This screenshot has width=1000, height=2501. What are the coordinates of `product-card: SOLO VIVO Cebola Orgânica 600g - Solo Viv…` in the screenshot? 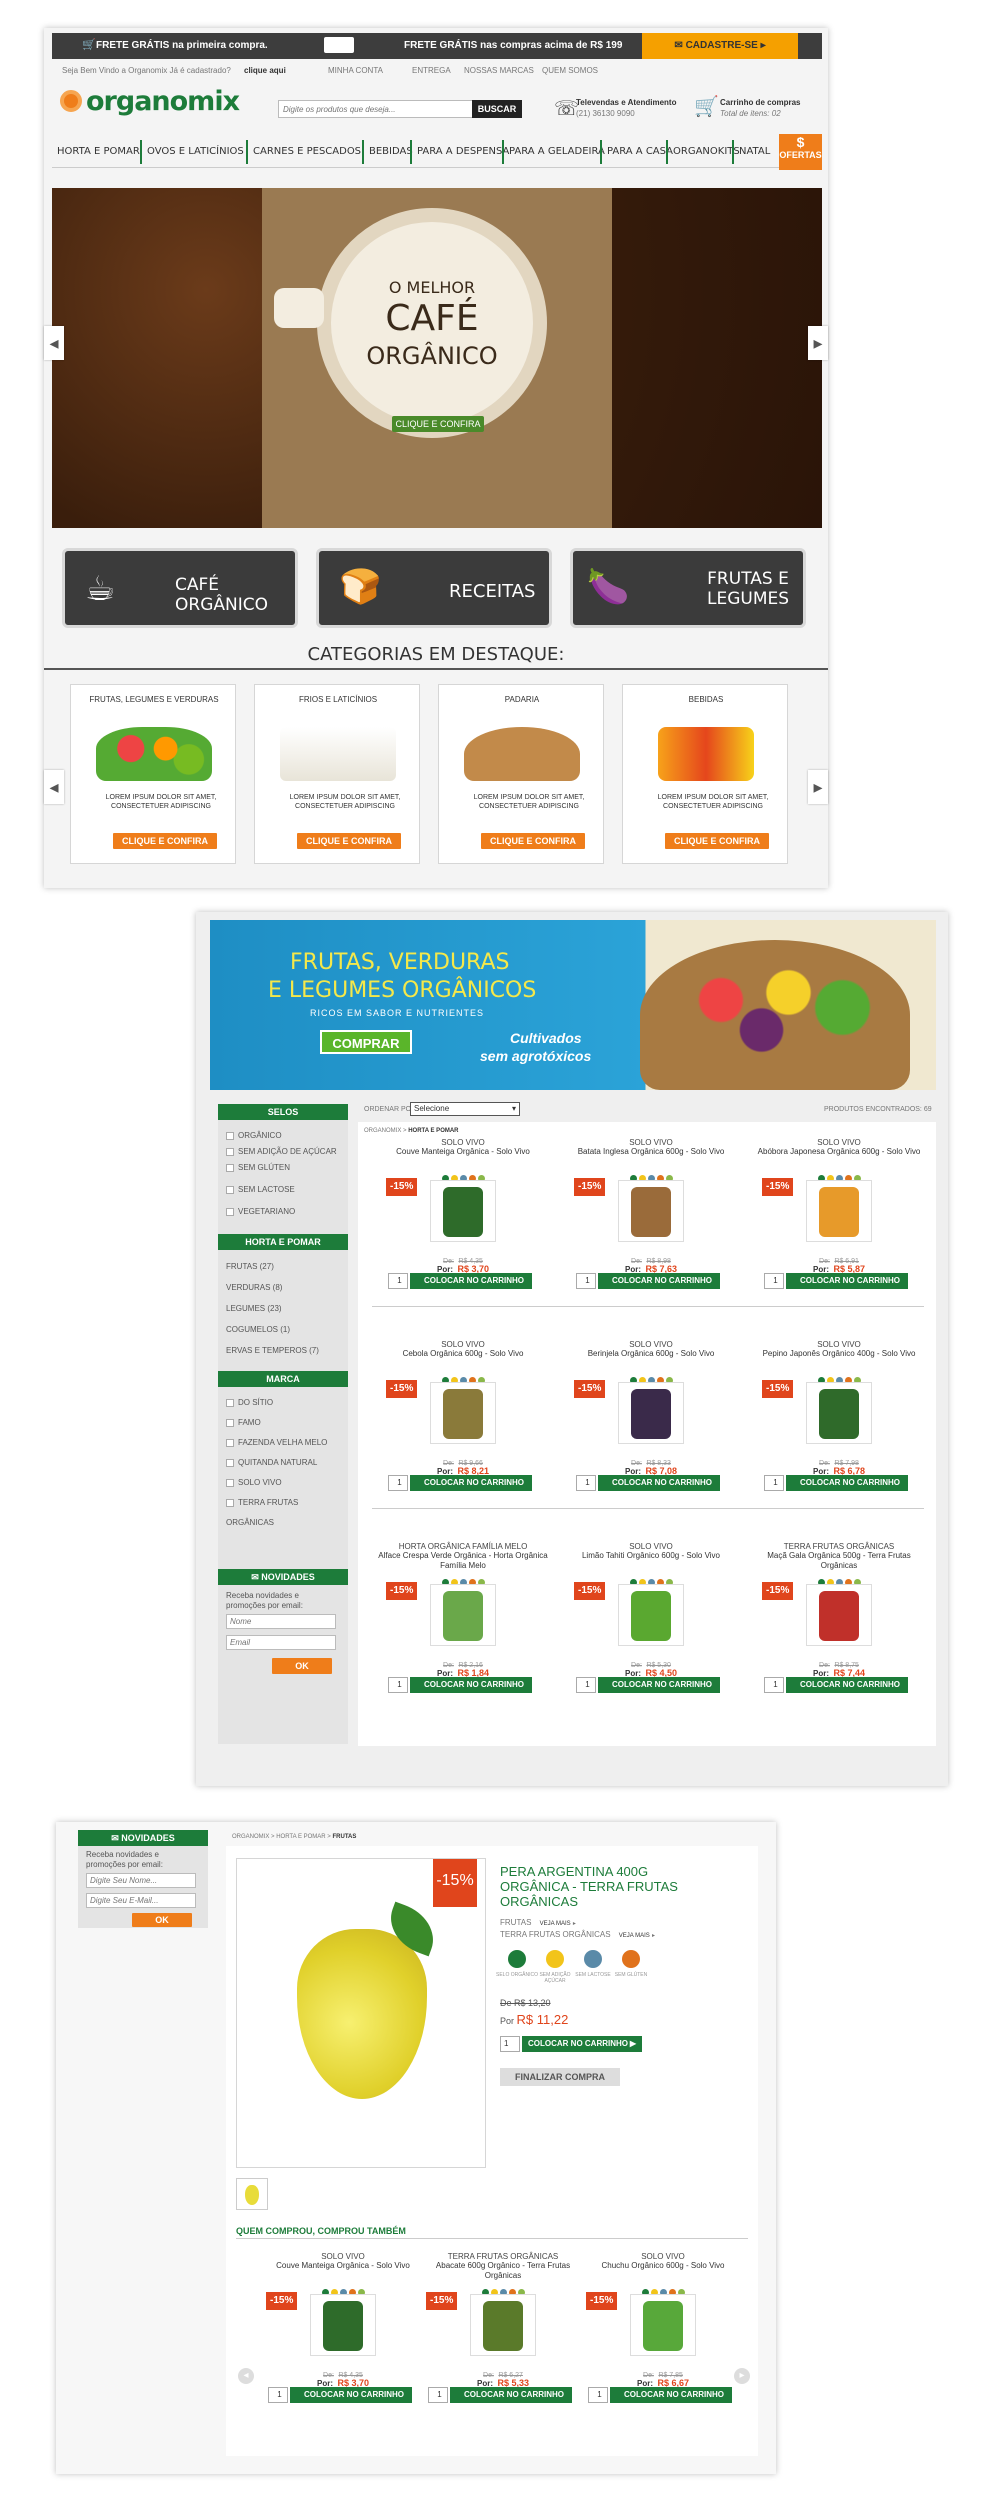 It's located at (463, 1415).